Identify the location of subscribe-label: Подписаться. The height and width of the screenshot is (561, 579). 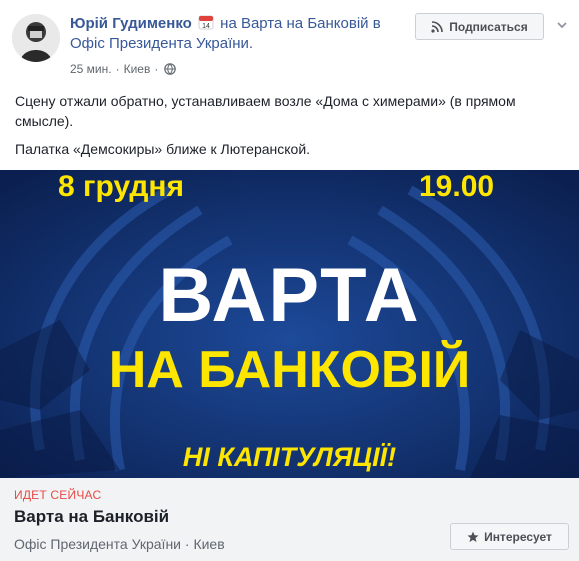
(488, 26).